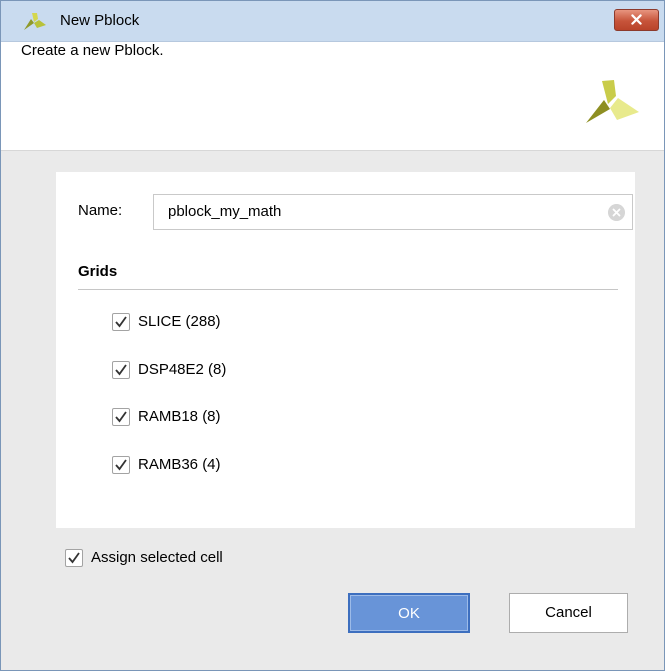 The width and height of the screenshot is (665, 671). What do you see at coordinates (348, 289) in the screenshot?
I see `grids-divider` at bounding box center [348, 289].